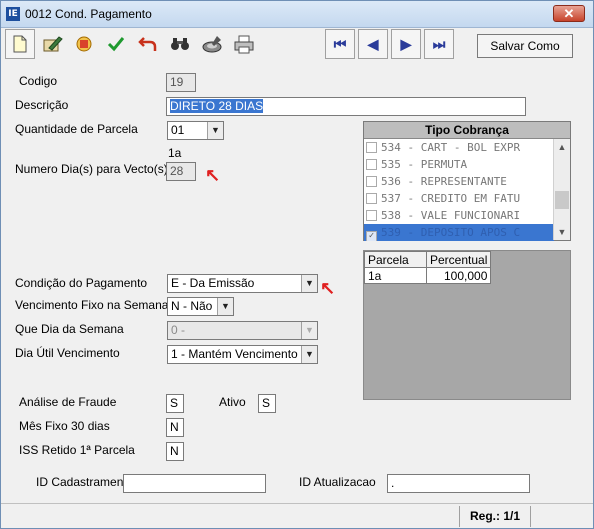 Image resolution: width=594 pixels, height=529 pixels. Describe the element at coordinates (451, 232) in the screenshot. I see `list-item-label: 539 - DEPOSITO APOS C` at that location.